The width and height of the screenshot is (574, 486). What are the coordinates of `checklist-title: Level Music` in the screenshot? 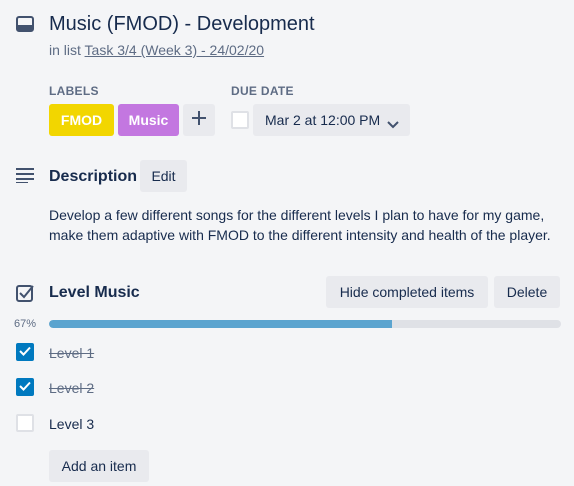 It's located at (94, 293).